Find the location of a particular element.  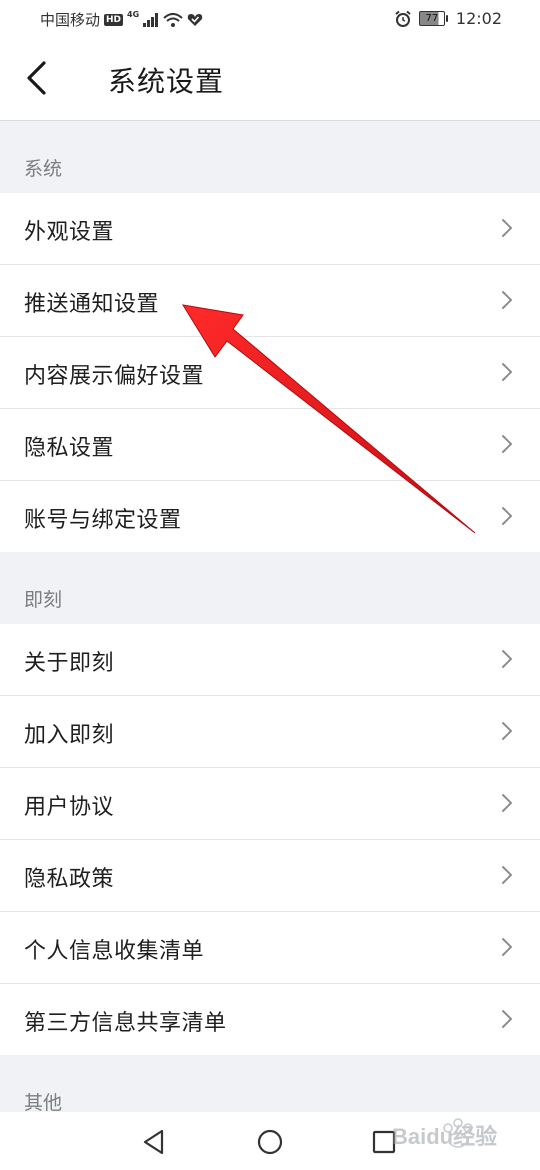

row-label: 用户协议 is located at coordinates (69, 807).